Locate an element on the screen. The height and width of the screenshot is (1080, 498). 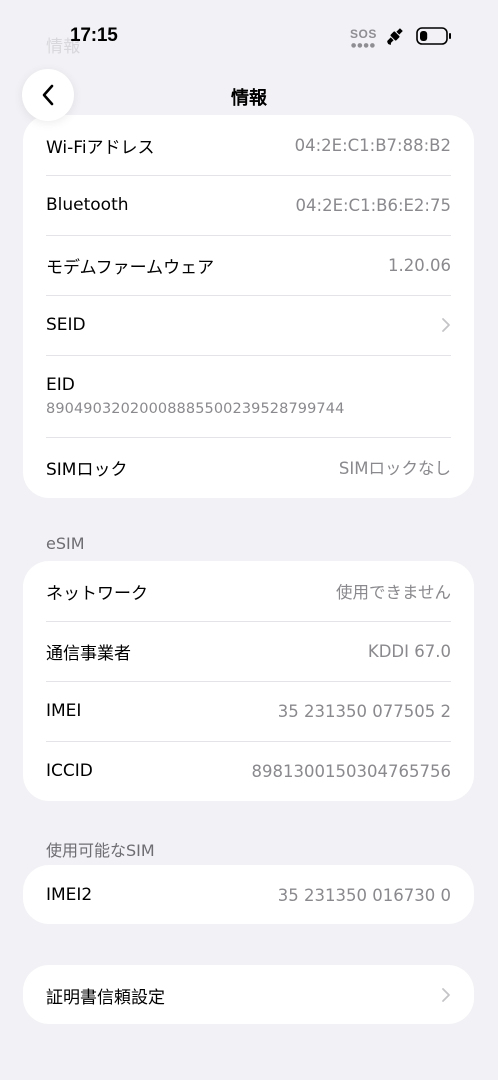
row-certificate-trust-settings: 証明書信頼設定 is located at coordinates (260, 994).